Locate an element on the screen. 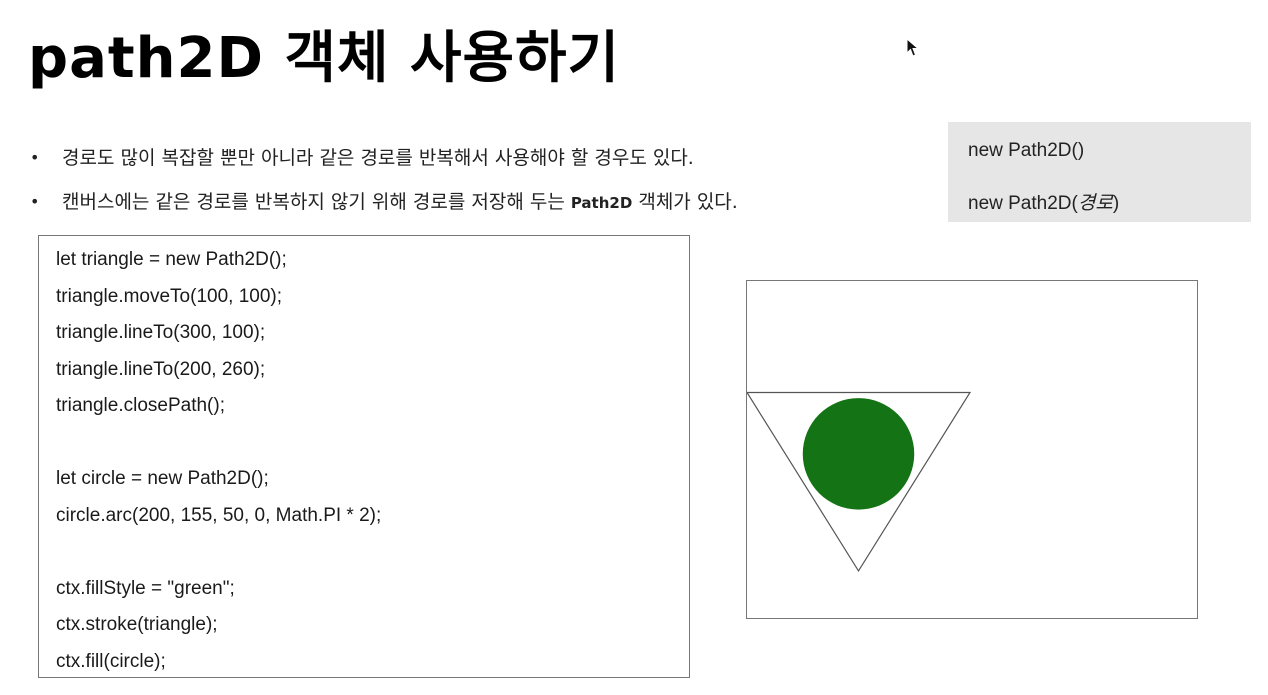 The width and height of the screenshot is (1268, 695). code-line: ctx.fill(circle); is located at coordinates (111, 661).